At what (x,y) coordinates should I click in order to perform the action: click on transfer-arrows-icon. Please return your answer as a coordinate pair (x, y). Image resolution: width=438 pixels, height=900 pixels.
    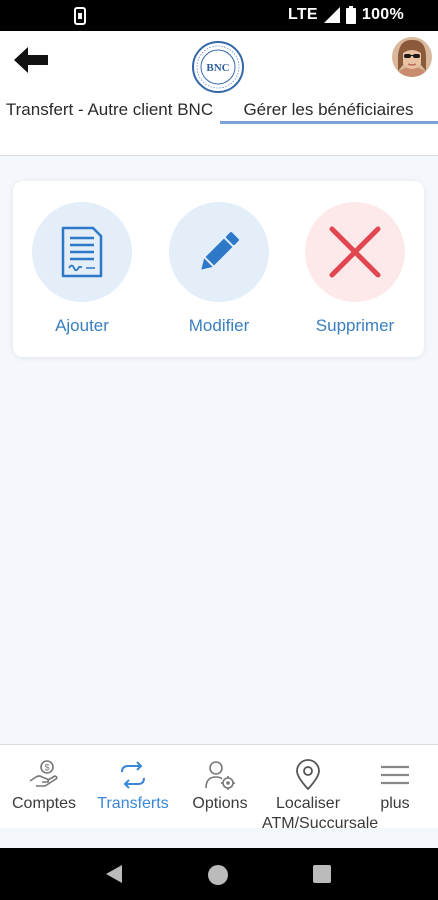
    Looking at the image, I should click on (133, 775).